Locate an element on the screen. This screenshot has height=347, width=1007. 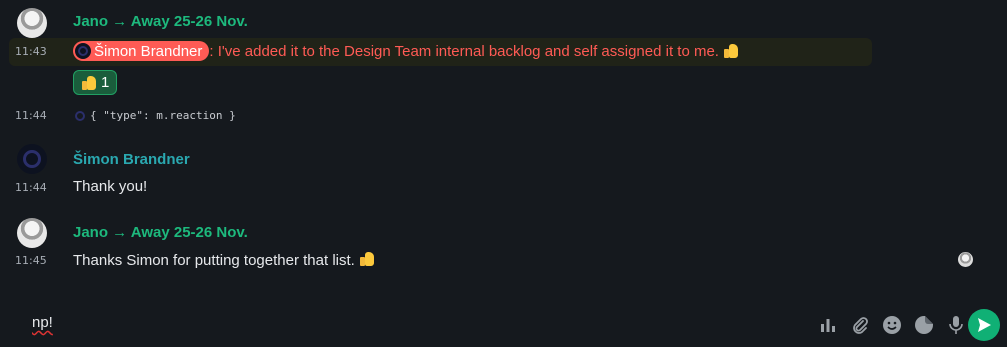
mention-pill: Šimon Brandner is located at coordinates (141, 51).